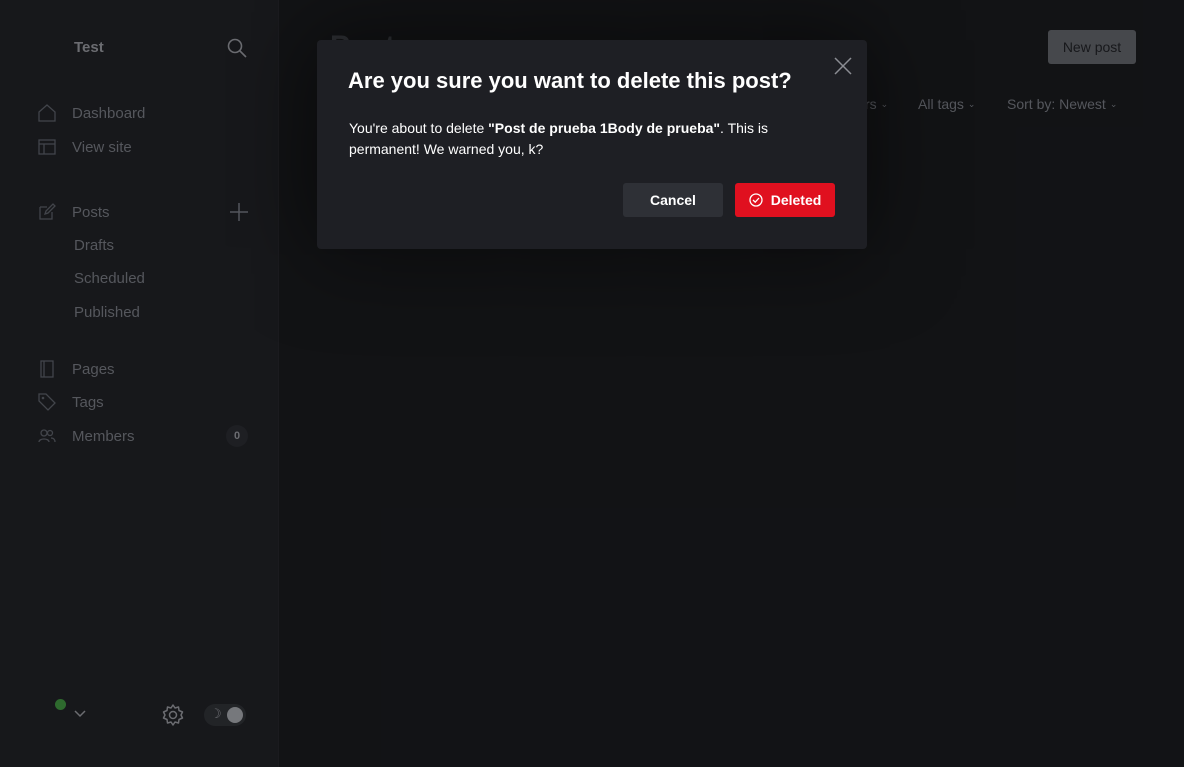 The height and width of the screenshot is (767, 1184). I want to click on delete-button: Deleted, so click(785, 200).